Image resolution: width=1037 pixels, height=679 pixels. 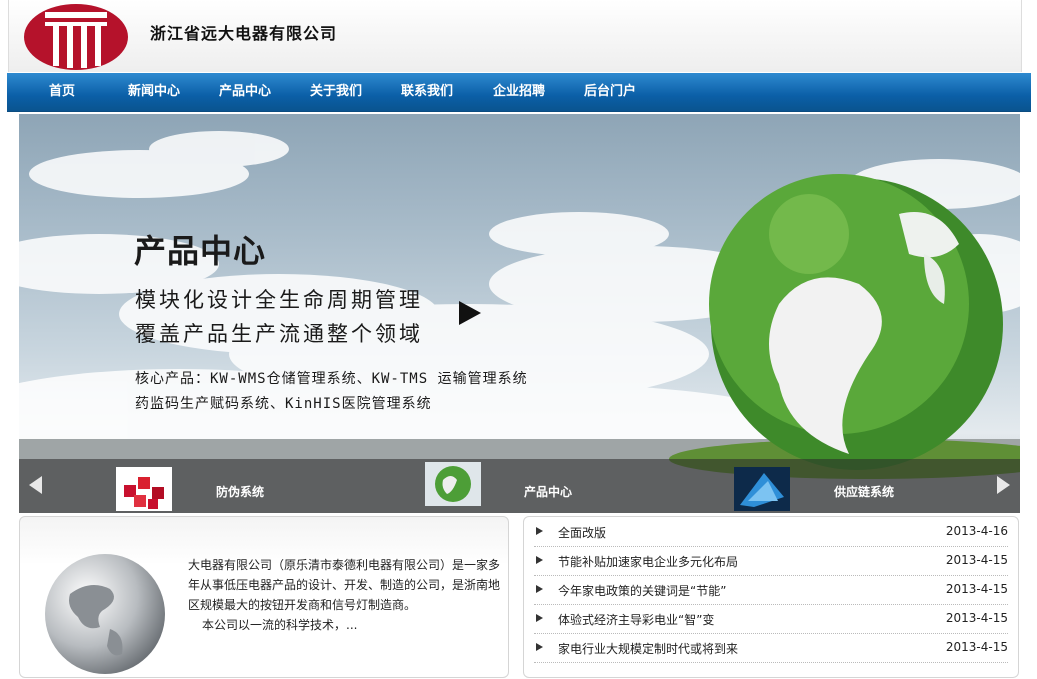 I want to click on nav-admin: 后台门户, so click(x=610, y=92).